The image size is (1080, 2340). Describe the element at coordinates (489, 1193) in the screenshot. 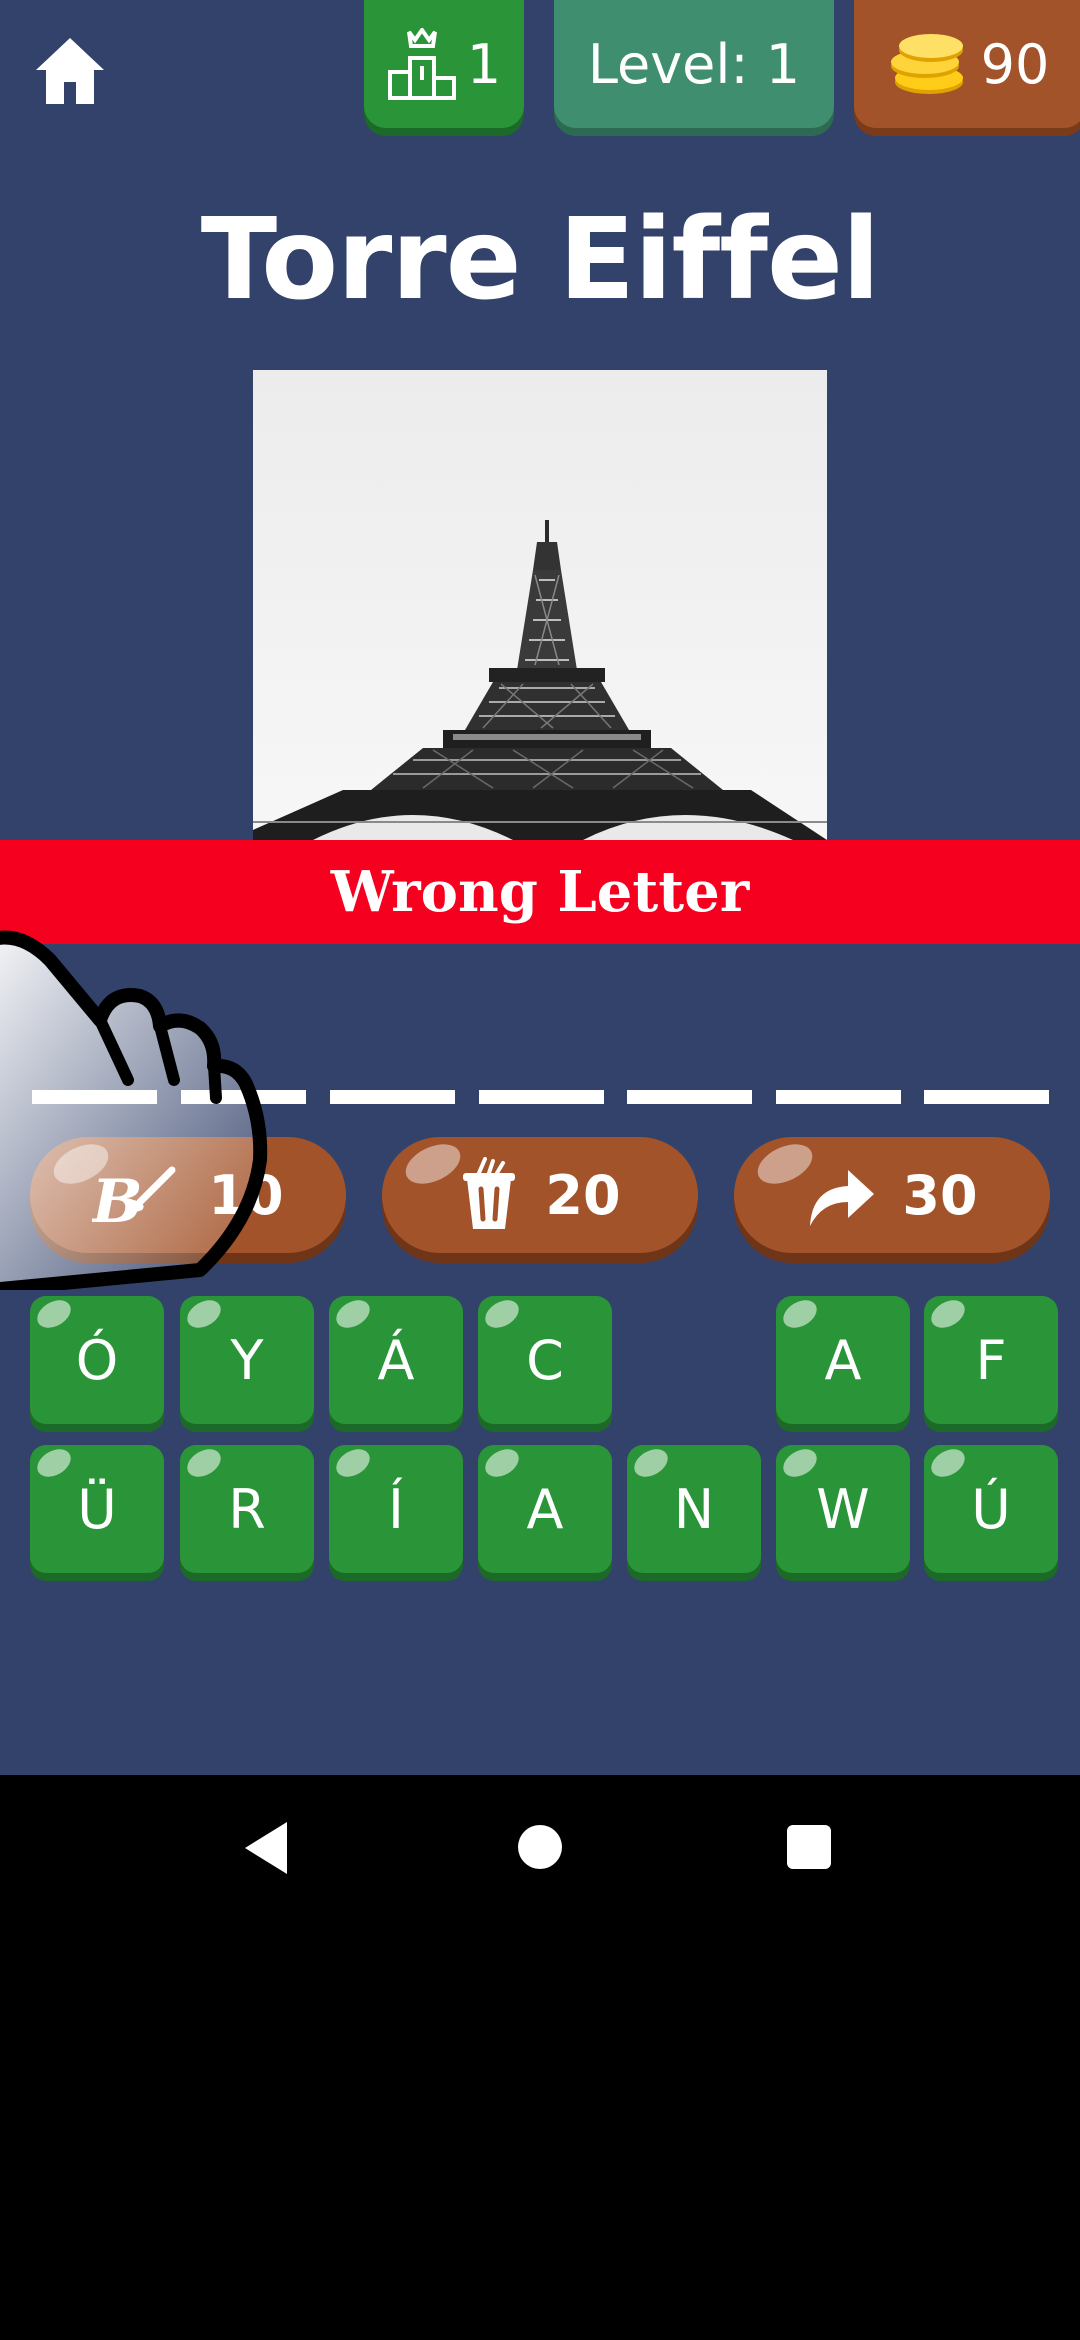

I see `remove-letters-bin-icon` at that location.